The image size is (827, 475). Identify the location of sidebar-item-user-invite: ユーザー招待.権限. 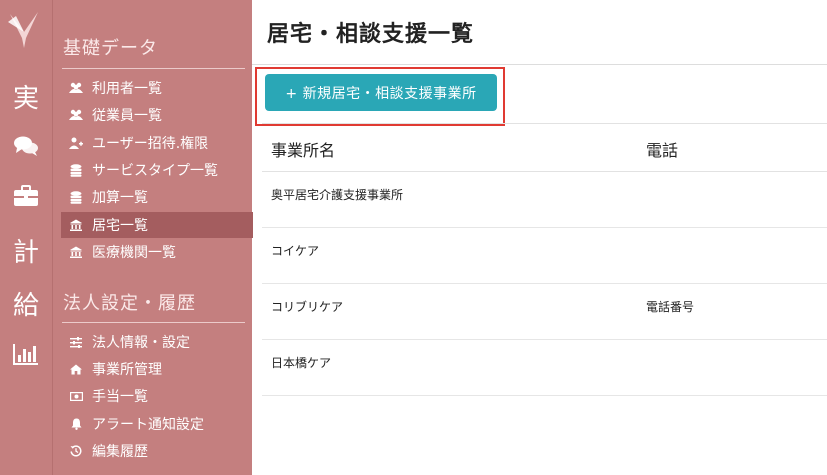
(157, 143).